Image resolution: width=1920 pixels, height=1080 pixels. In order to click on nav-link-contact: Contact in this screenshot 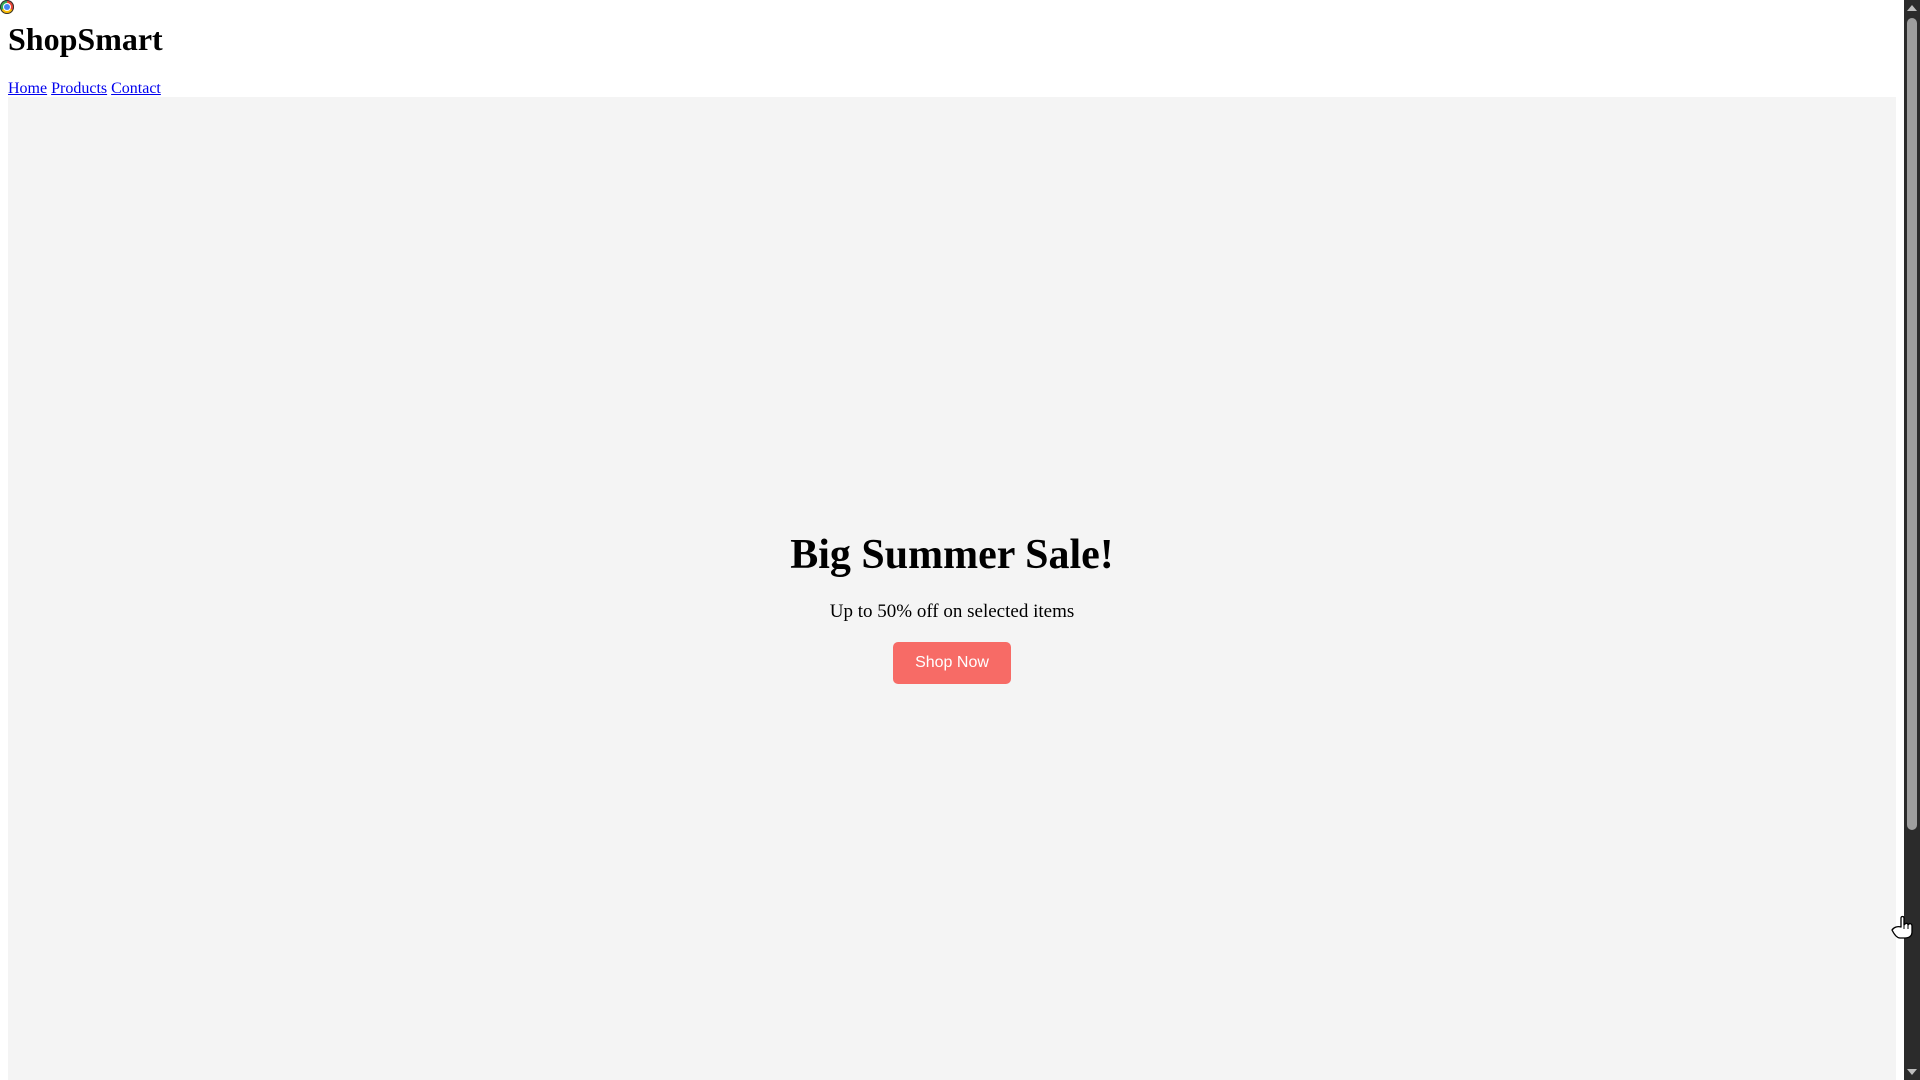, I will do `click(136, 88)`.